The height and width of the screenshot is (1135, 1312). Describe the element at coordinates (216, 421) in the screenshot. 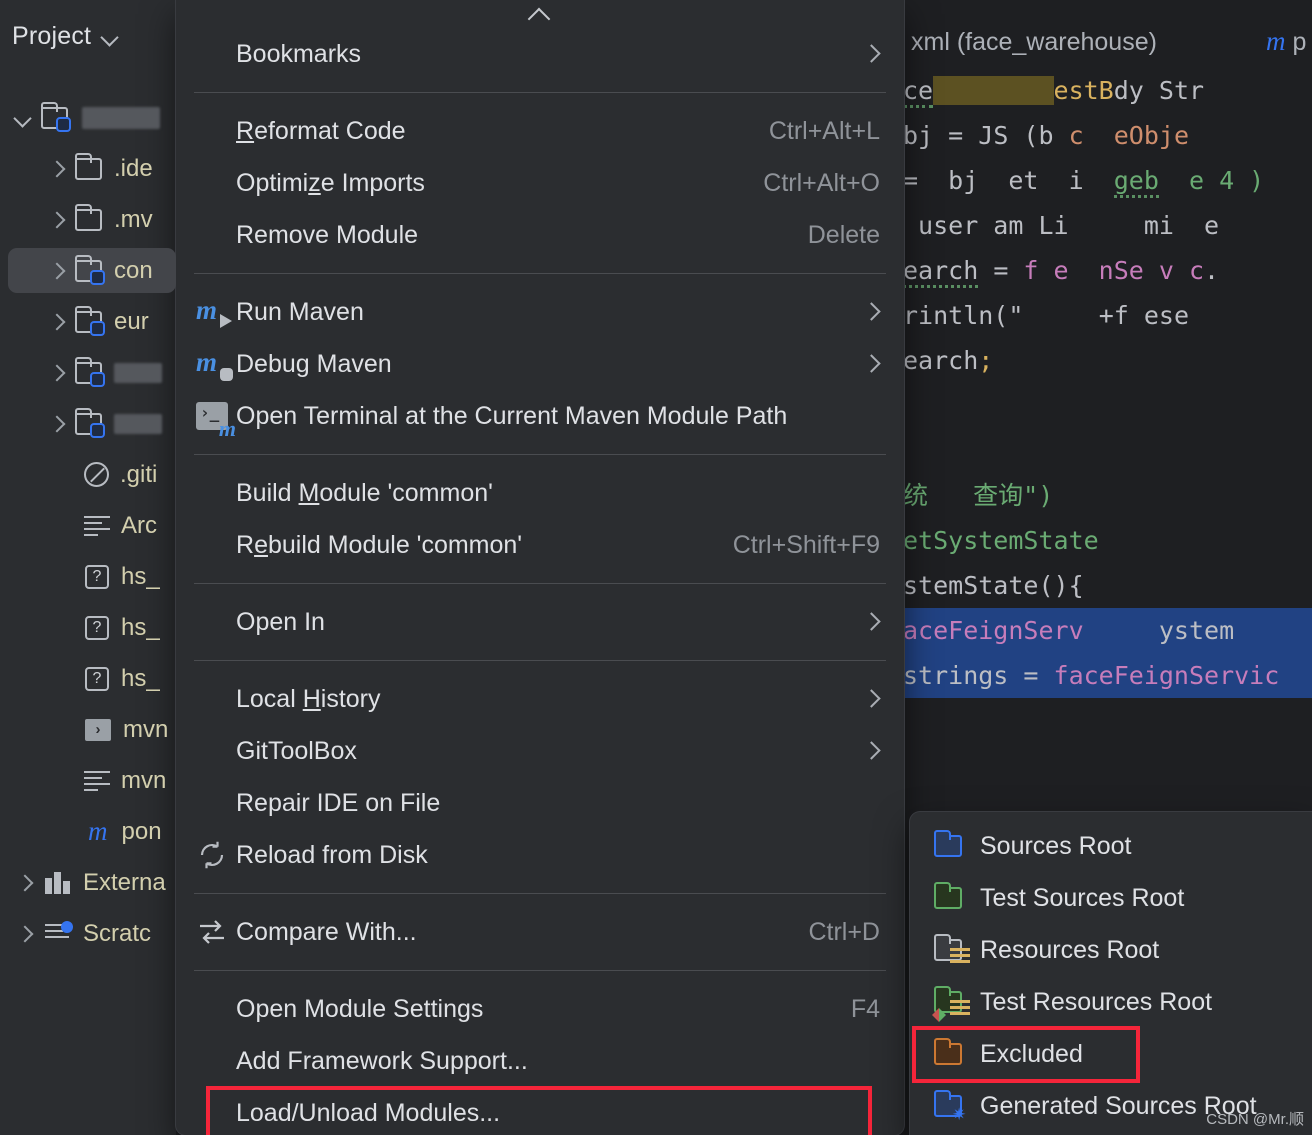

I see `maven-terminal-icon: ›_ m` at that location.